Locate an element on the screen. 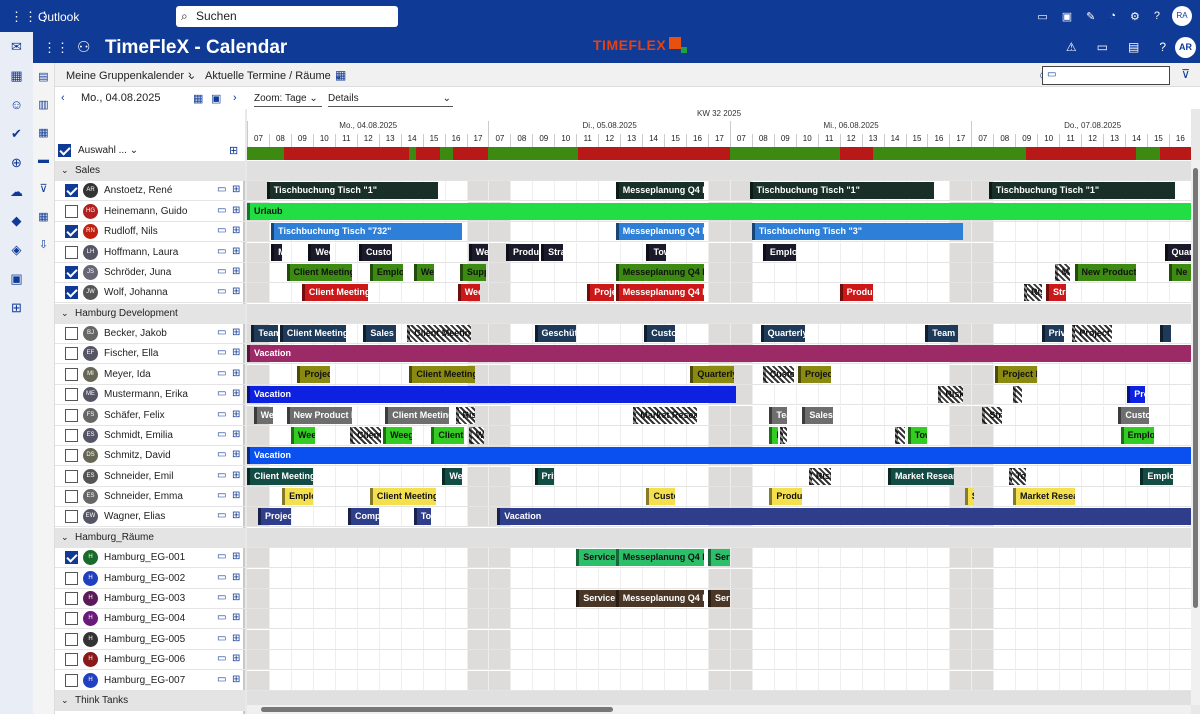 Image resolution: width=1200 pixels, height=714 pixels. calendar-event: Tischbuchung Tisch "3" is located at coordinates (857, 232).